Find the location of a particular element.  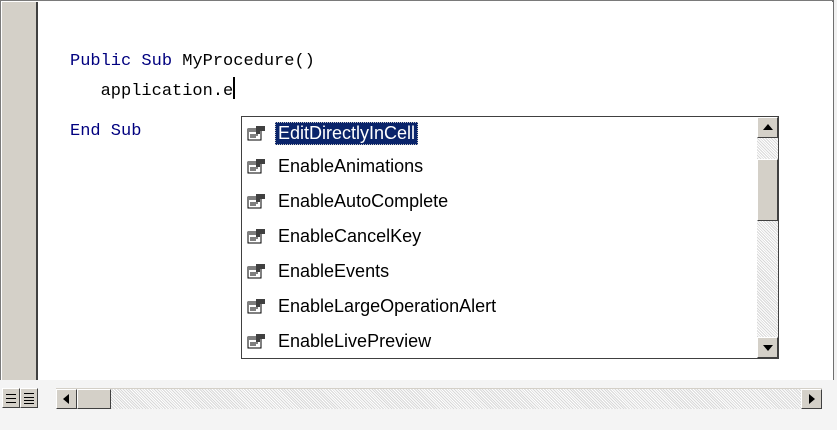

list-item: EnableLargeOperationAlert is located at coordinates (499, 306).